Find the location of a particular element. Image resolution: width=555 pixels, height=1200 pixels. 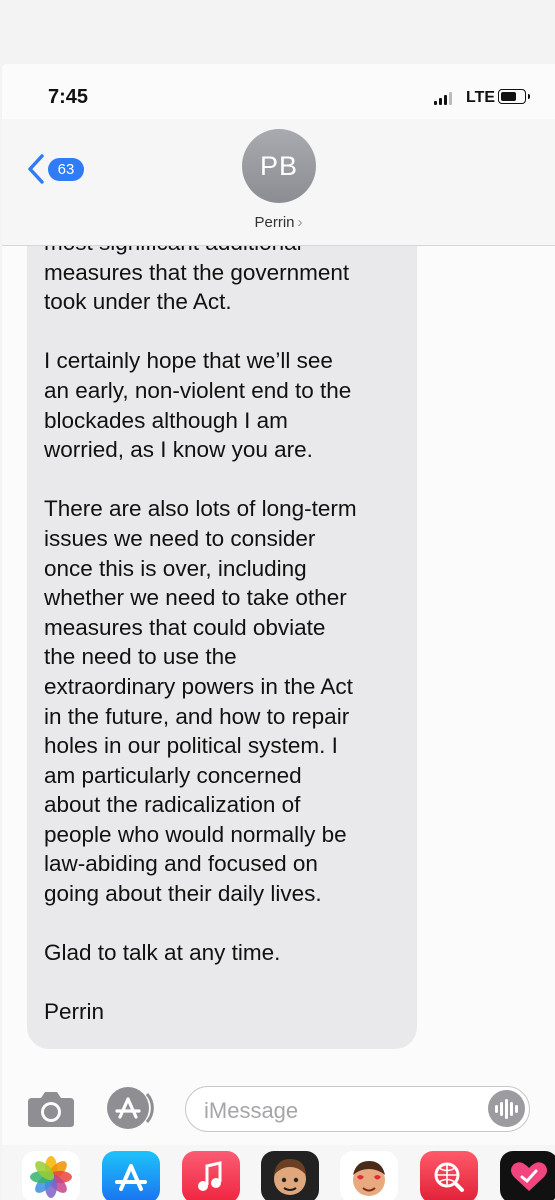

message-line: worried, as I know you are. is located at coordinates (178, 450).